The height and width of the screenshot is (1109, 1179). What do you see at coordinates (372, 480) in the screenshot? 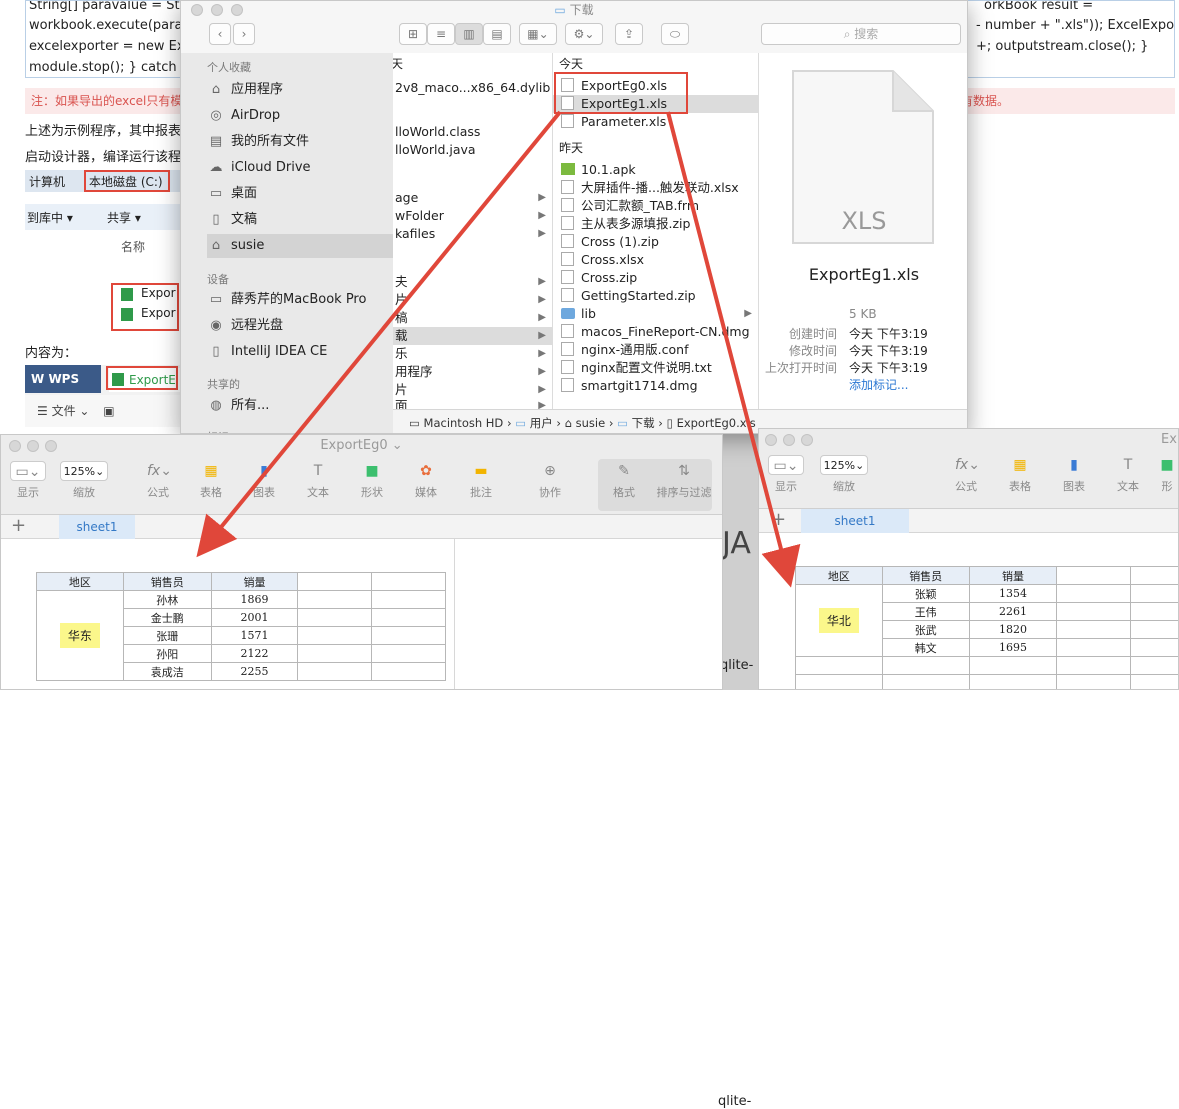
I see `shape-button: ■形状` at bounding box center [372, 480].